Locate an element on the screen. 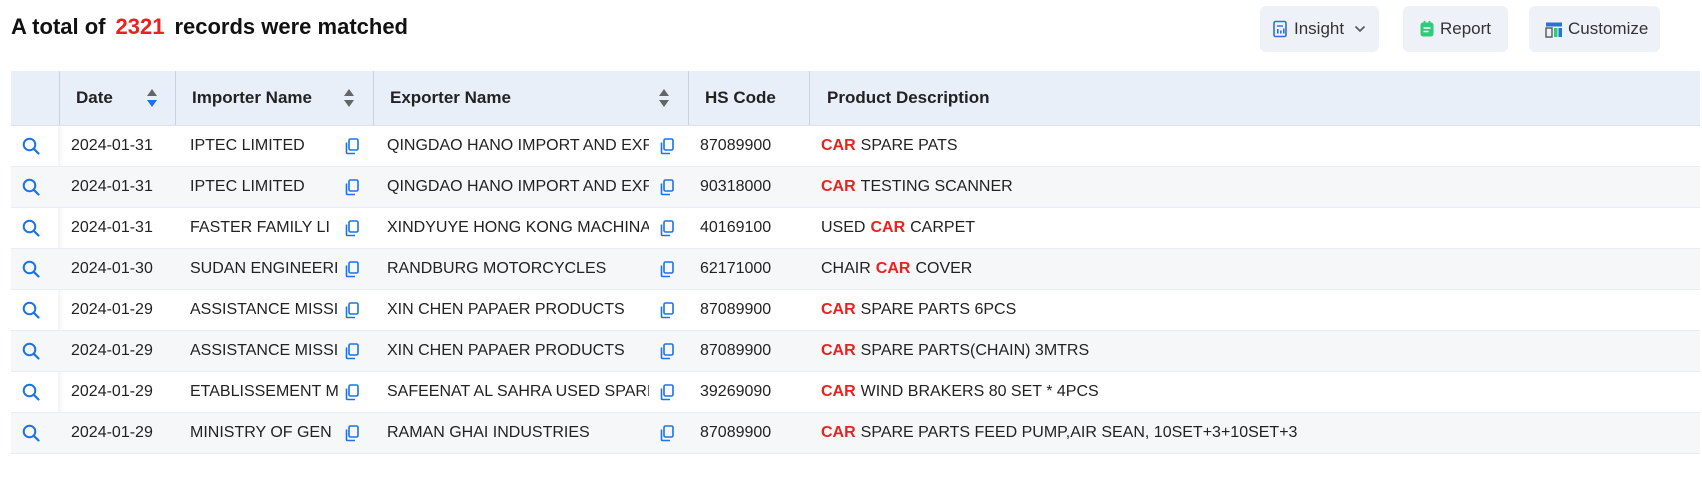  report-icon is located at coordinates (1427, 28).